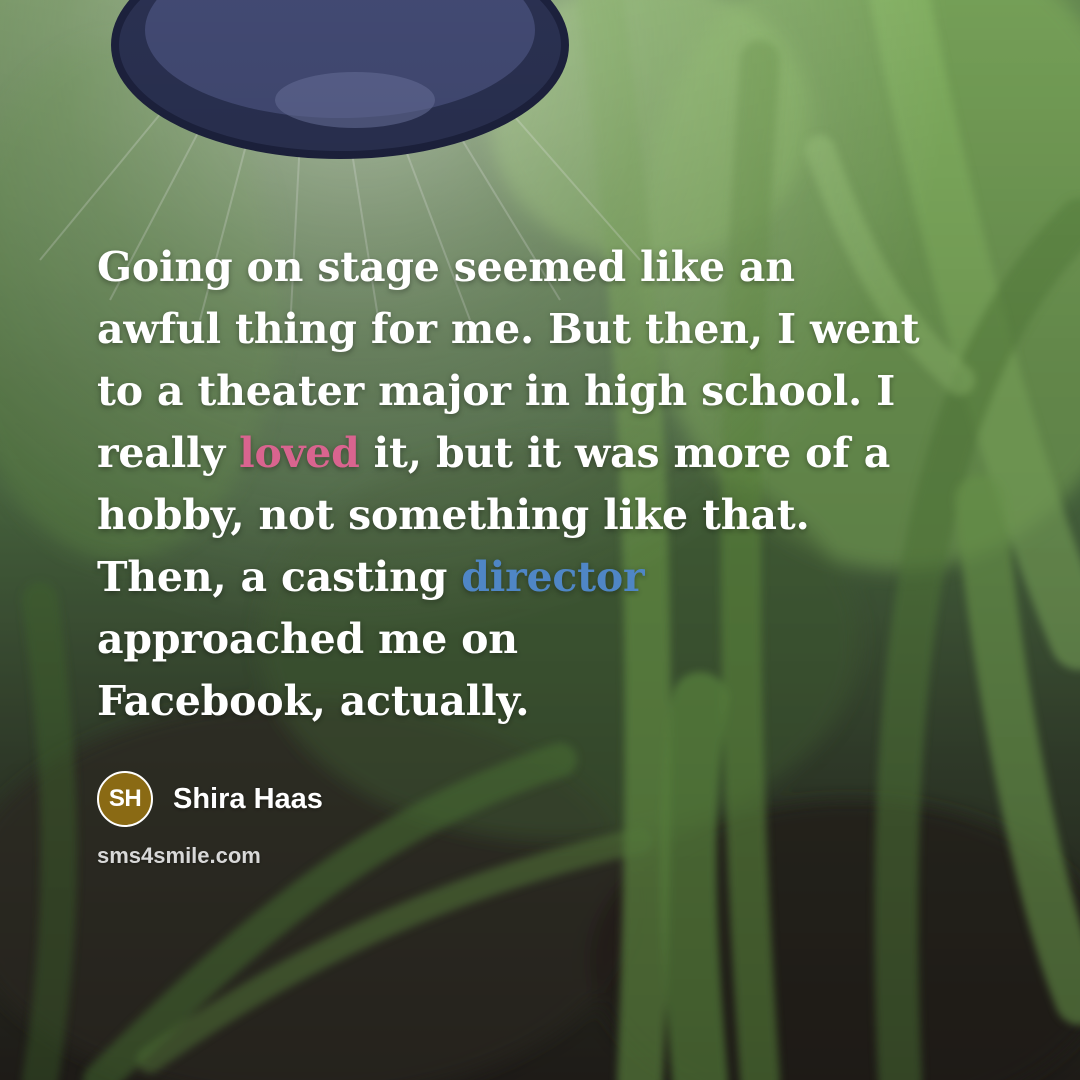 The height and width of the screenshot is (1080, 1080). I want to click on quote-segment: Going on stage seemed like an, so click(446, 267).